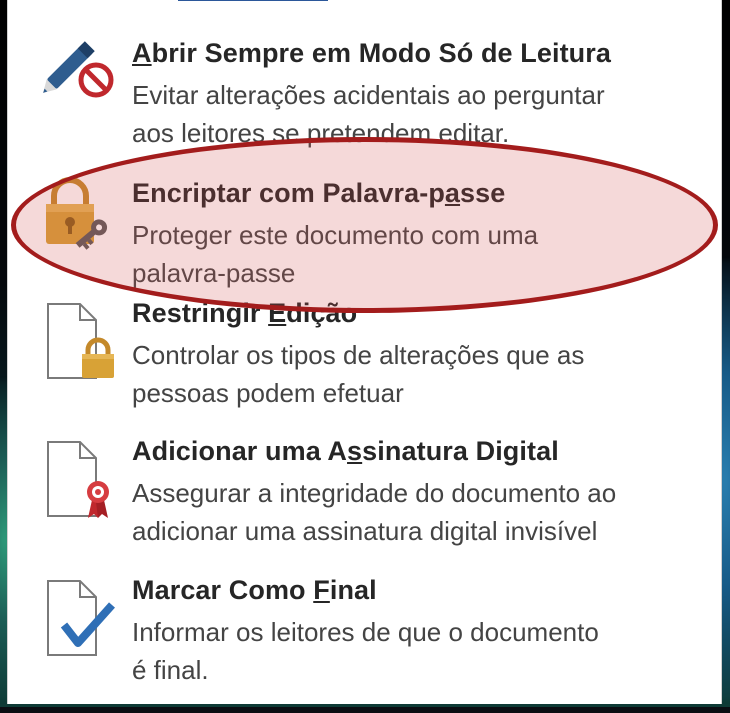 The image size is (730, 713). What do you see at coordinates (253, 0) in the screenshot?
I see `menu-button-accent` at bounding box center [253, 0].